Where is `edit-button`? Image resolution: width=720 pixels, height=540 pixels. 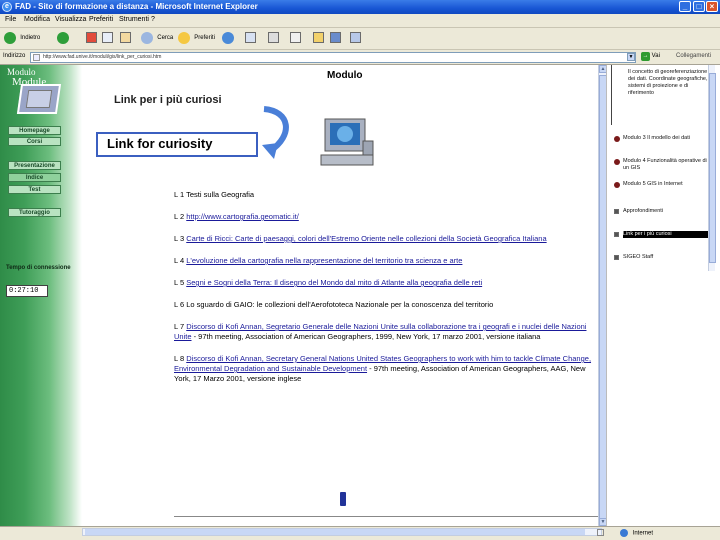 edit-button is located at coordinates (295, 38).